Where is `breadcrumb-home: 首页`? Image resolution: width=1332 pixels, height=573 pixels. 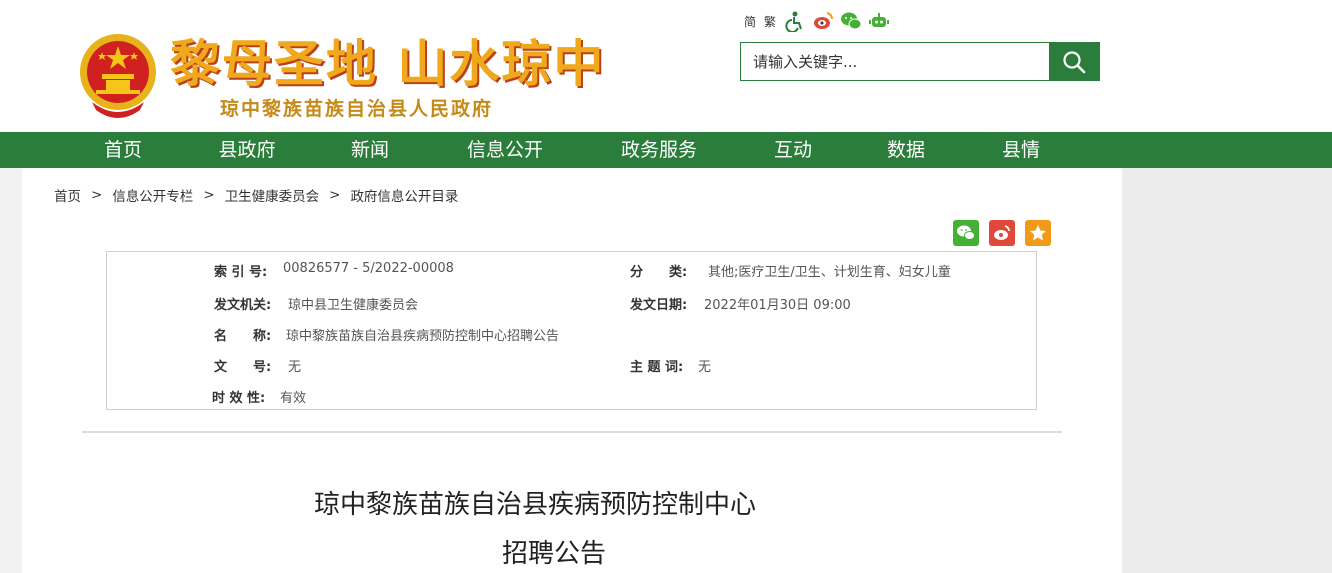 breadcrumb-home: 首页 is located at coordinates (67, 195).